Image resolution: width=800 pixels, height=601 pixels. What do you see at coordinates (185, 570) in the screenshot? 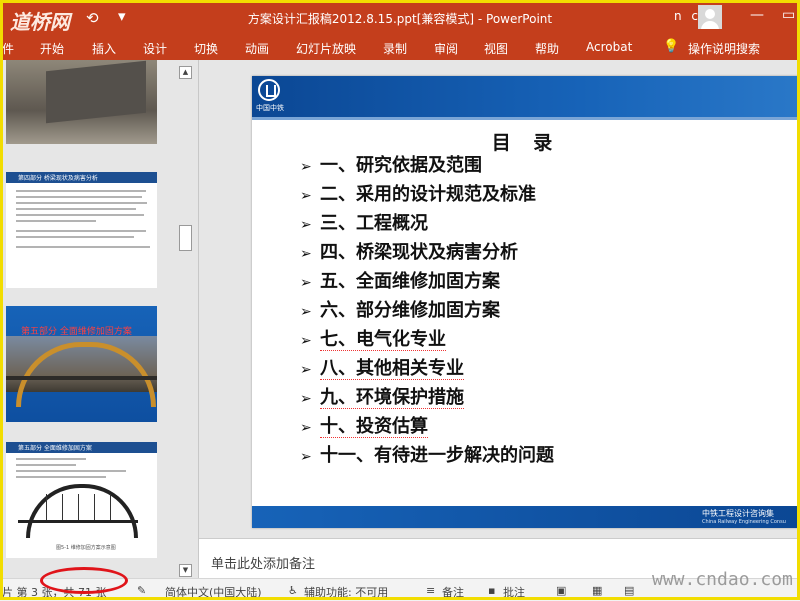
I see `scroll-down-button: ▼` at bounding box center [185, 570].